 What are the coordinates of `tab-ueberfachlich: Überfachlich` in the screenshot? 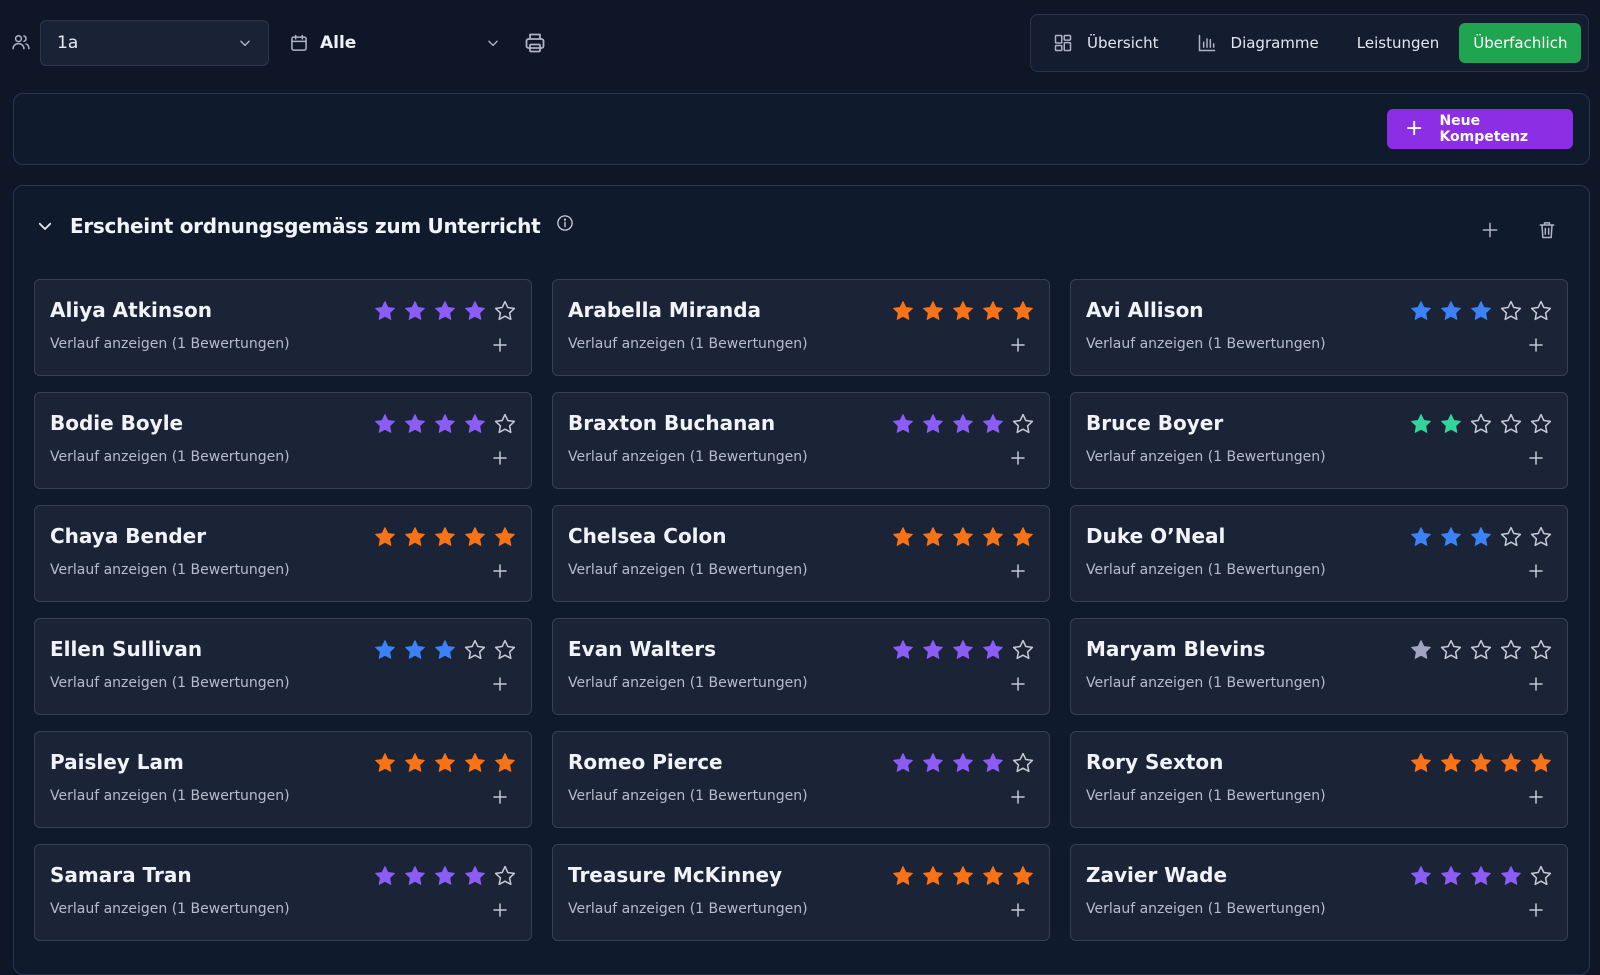 It's located at (1520, 43).